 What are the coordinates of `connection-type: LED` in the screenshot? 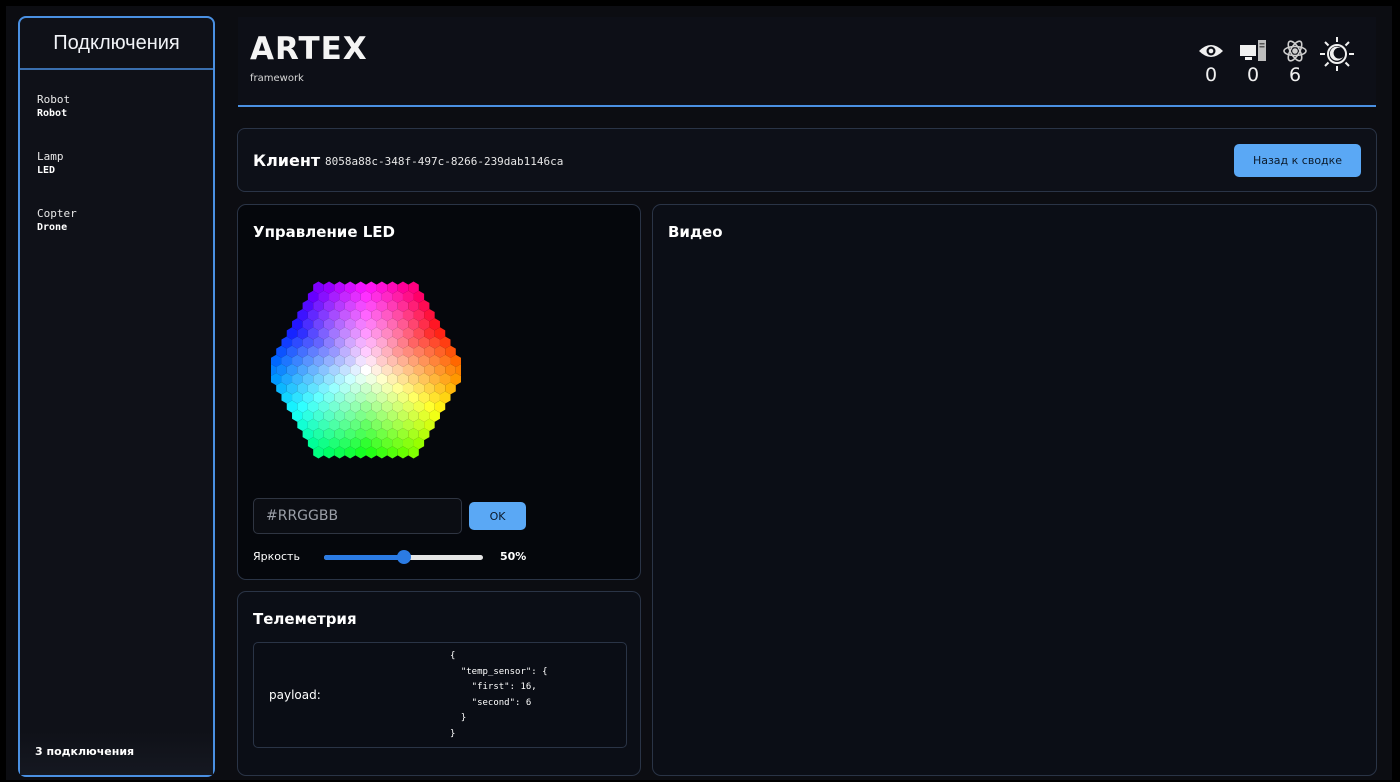 It's located at (46, 170).